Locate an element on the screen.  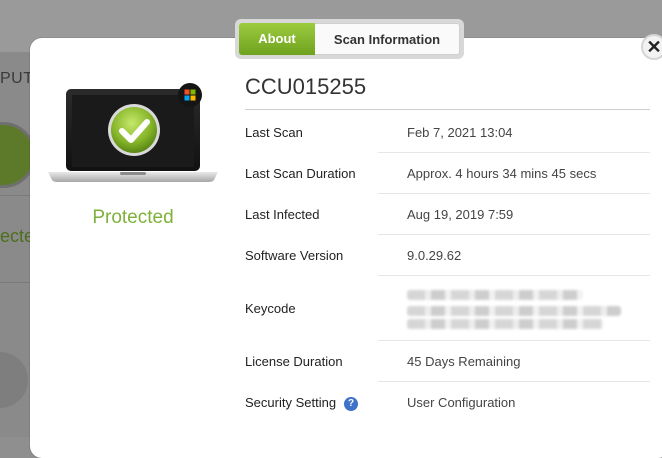
windows-logo-icon is located at coordinates (190, 95).